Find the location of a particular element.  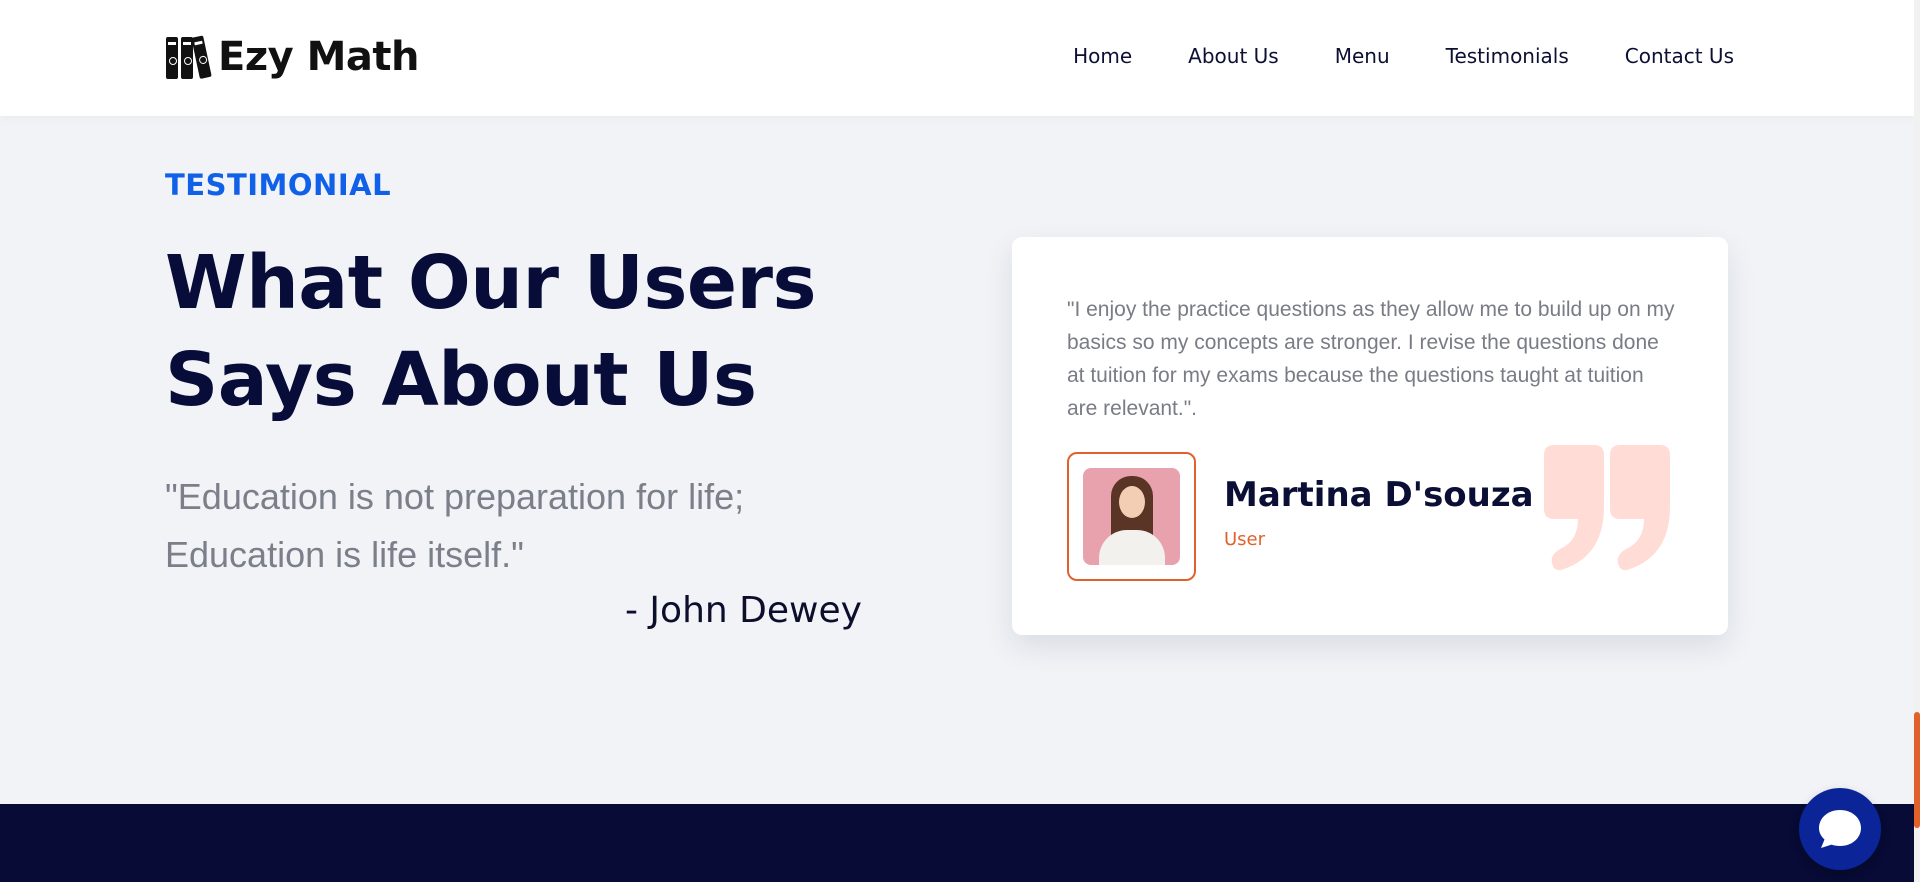

page-scrollbar is located at coordinates (1917, 441).